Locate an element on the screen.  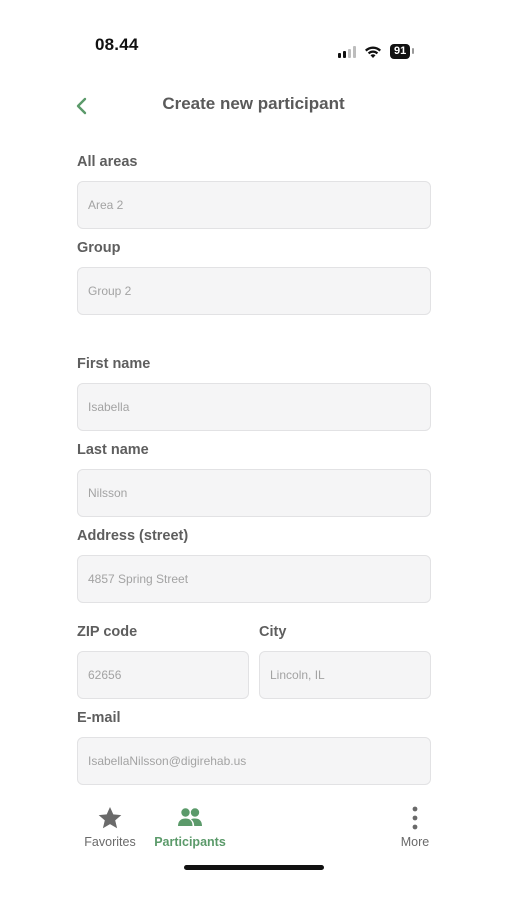
more-vertical-icon is located at coordinates (415, 818).